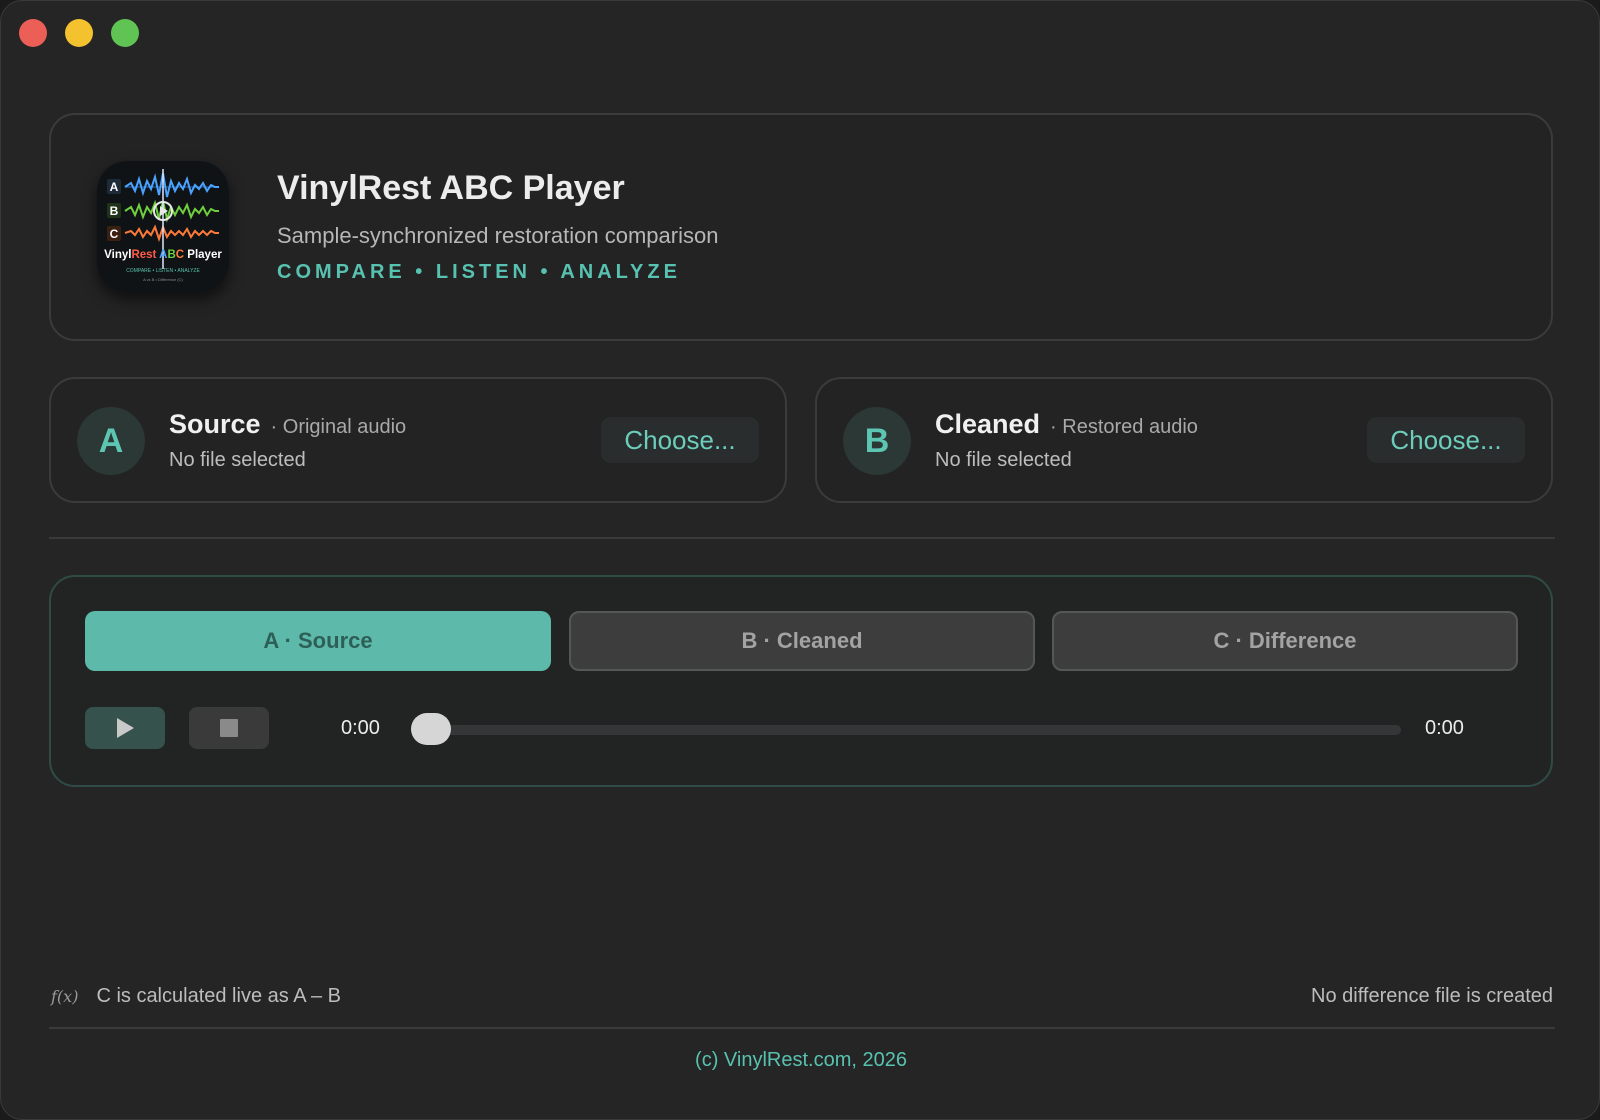  I want to click on formula-text: C is calculated live as A – B, so click(219, 996).